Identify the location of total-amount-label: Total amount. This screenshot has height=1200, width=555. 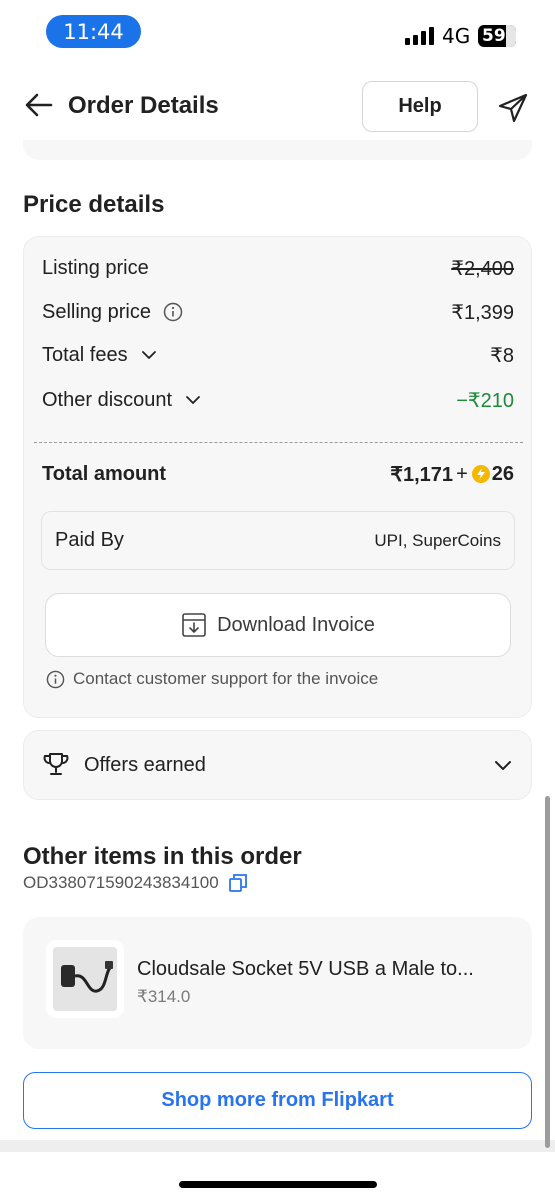
(104, 473).